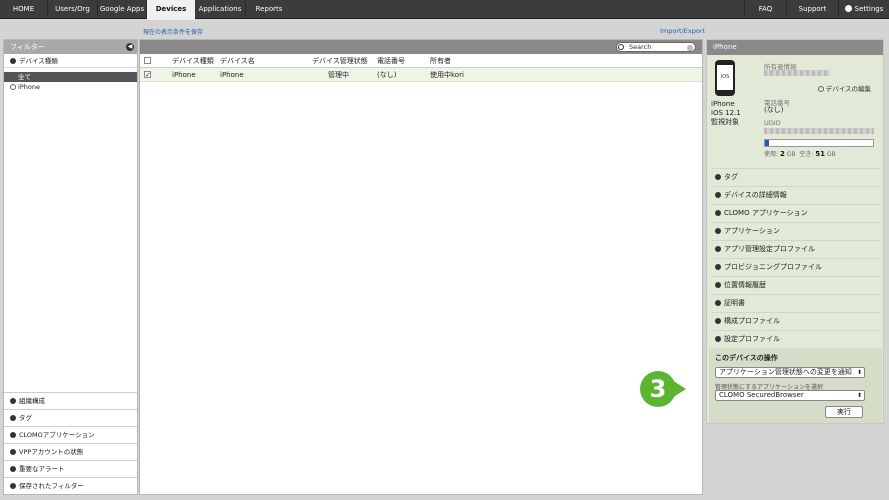 The height and width of the screenshot is (500, 889). What do you see at coordinates (70, 77) in the screenshot?
I see `filter-all: 全て` at bounding box center [70, 77].